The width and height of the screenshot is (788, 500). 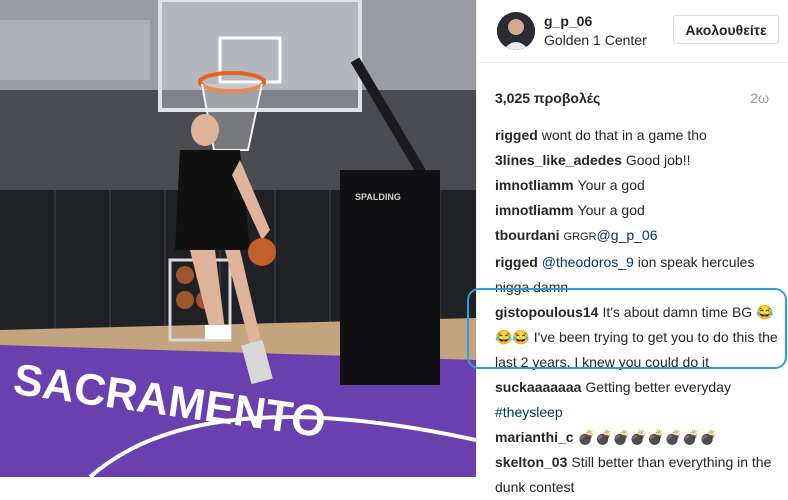 I want to click on avatar, so click(x=516, y=31).